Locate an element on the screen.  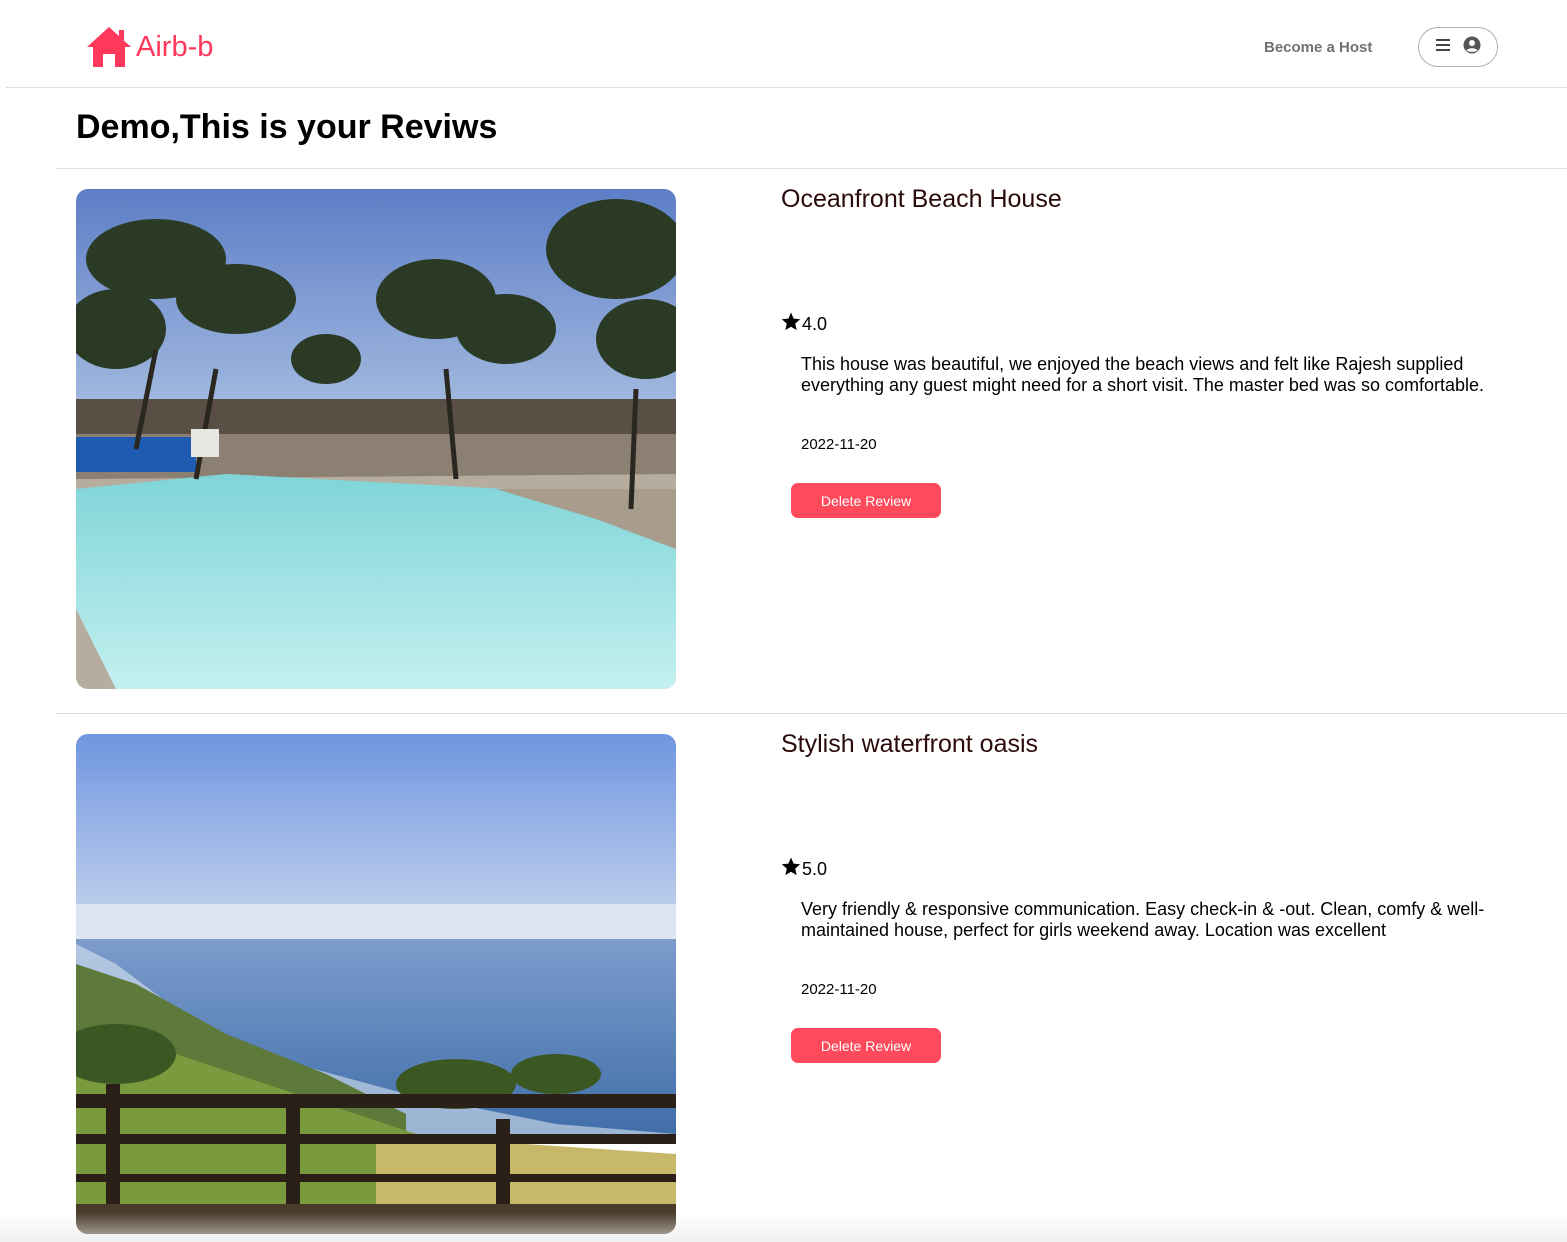
house-icon is located at coordinates (109, 47).